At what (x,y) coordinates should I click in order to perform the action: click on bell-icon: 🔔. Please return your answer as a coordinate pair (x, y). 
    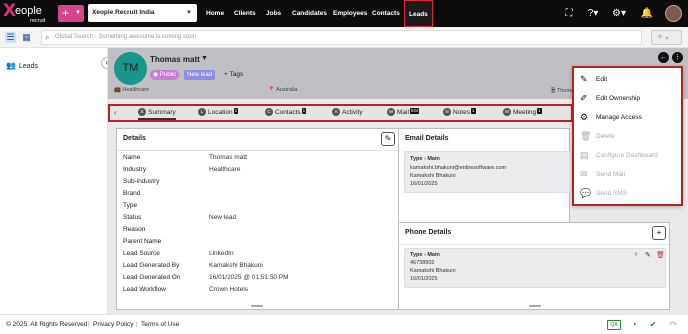
    Looking at the image, I should click on (647, 14).